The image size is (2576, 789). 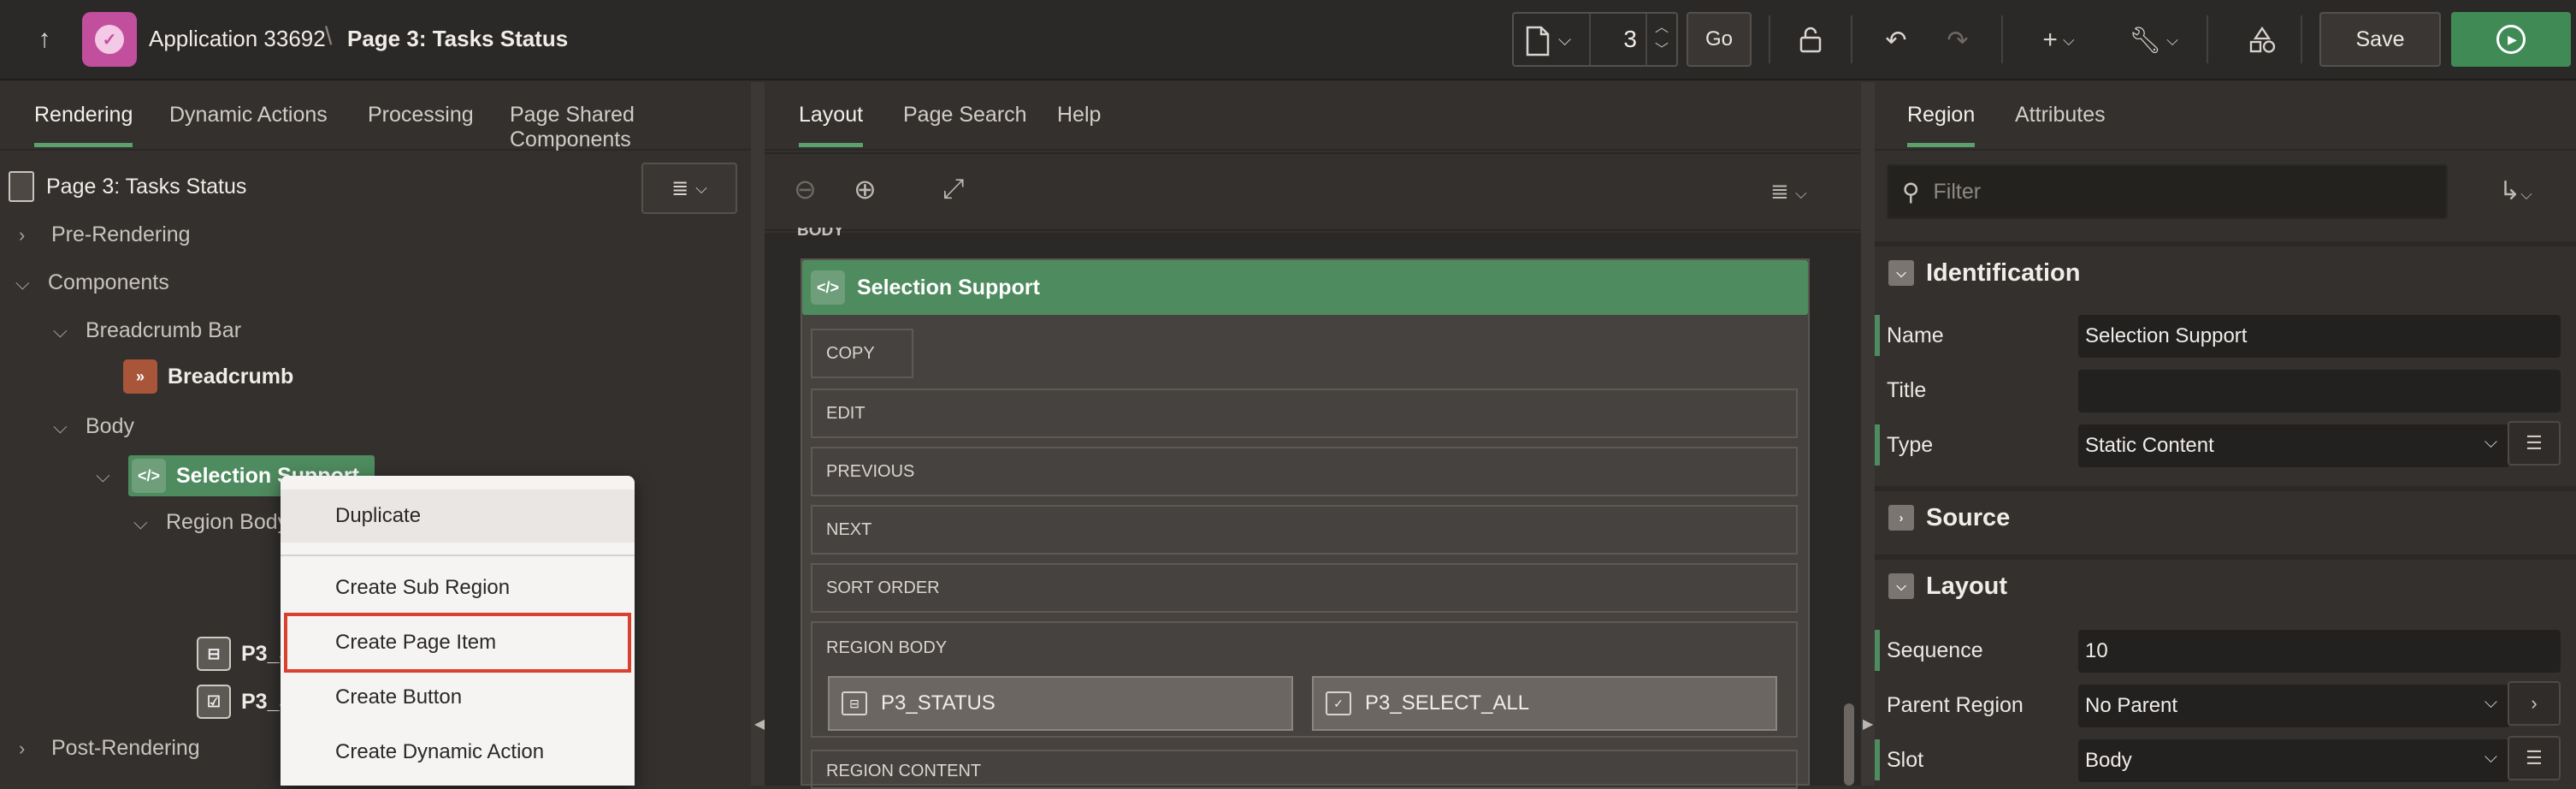 I want to click on panel-splitter-right: ▶, so click(x=1868, y=434).